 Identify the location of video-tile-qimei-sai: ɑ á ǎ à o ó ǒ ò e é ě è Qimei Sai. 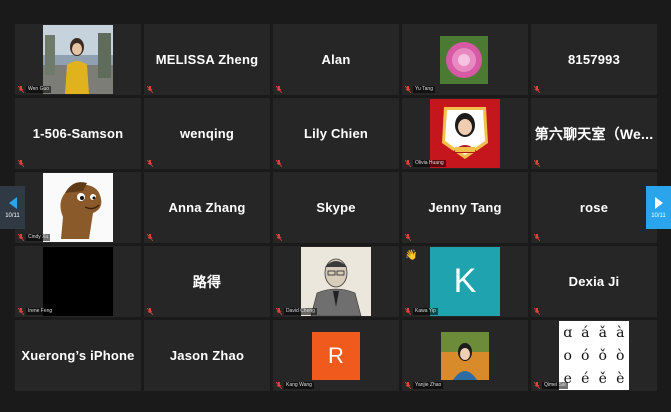
(594, 355).